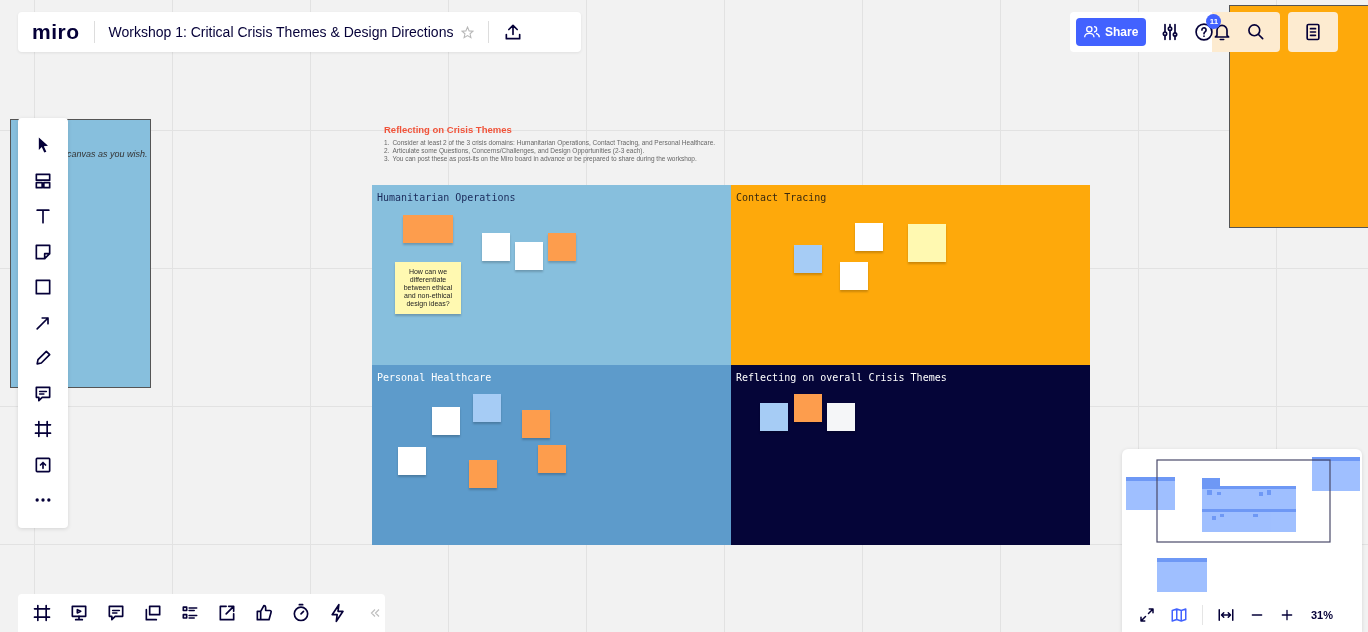  Describe the element at coordinates (1179, 615) in the screenshot. I see `map-icon` at that location.